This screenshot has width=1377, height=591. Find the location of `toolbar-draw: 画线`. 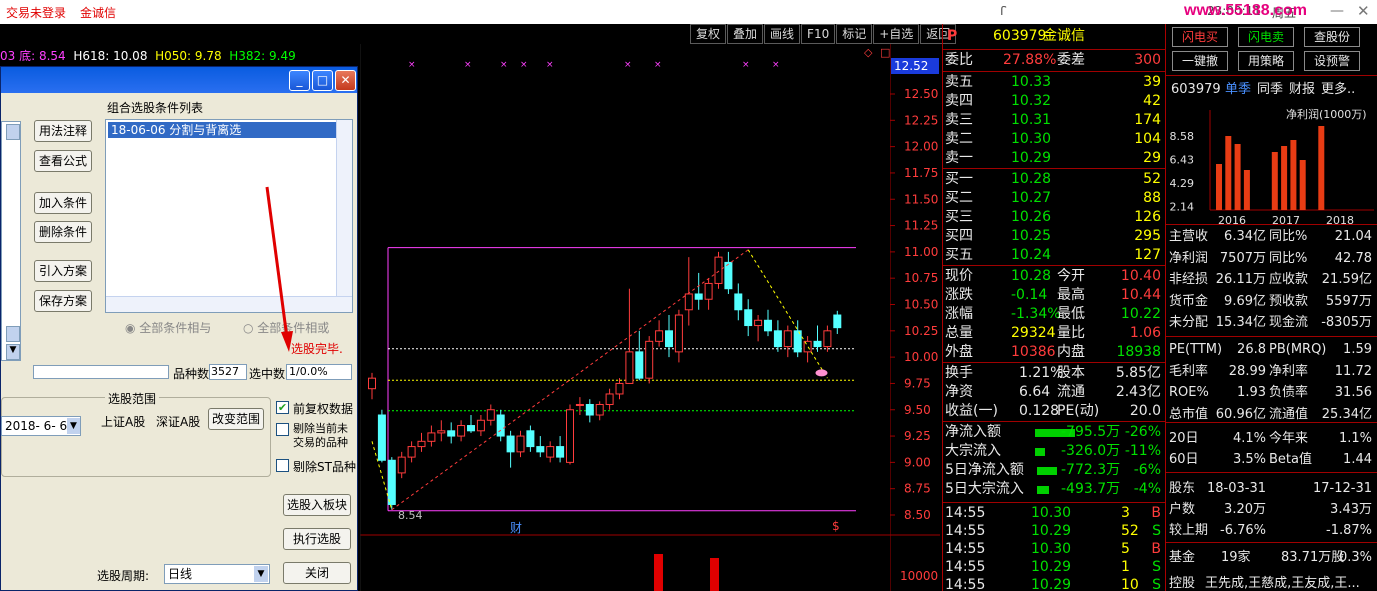

toolbar-draw: 画线 is located at coordinates (782, 34).